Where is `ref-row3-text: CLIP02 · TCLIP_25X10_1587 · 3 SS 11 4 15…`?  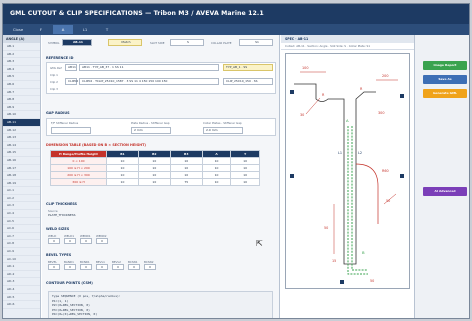 ref-row3-text: CLIP02 · TCLIP_25X10_1587 · 3 SS 11 4 15… is located at coordinates (149, 81).